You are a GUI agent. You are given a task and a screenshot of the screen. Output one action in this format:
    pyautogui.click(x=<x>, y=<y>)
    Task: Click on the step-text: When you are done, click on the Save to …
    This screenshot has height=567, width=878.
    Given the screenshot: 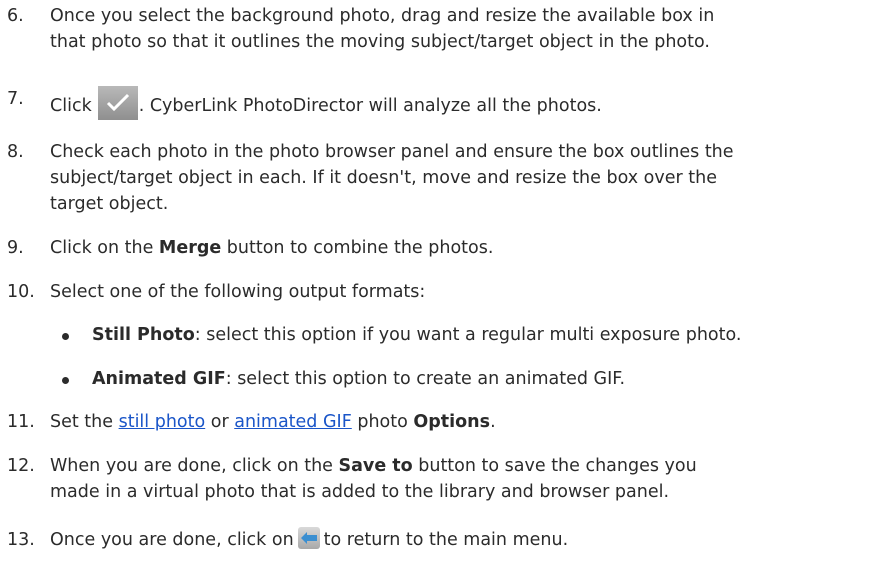 What is the action you would take?
    pyautogui.click(x=373, y=479)
    